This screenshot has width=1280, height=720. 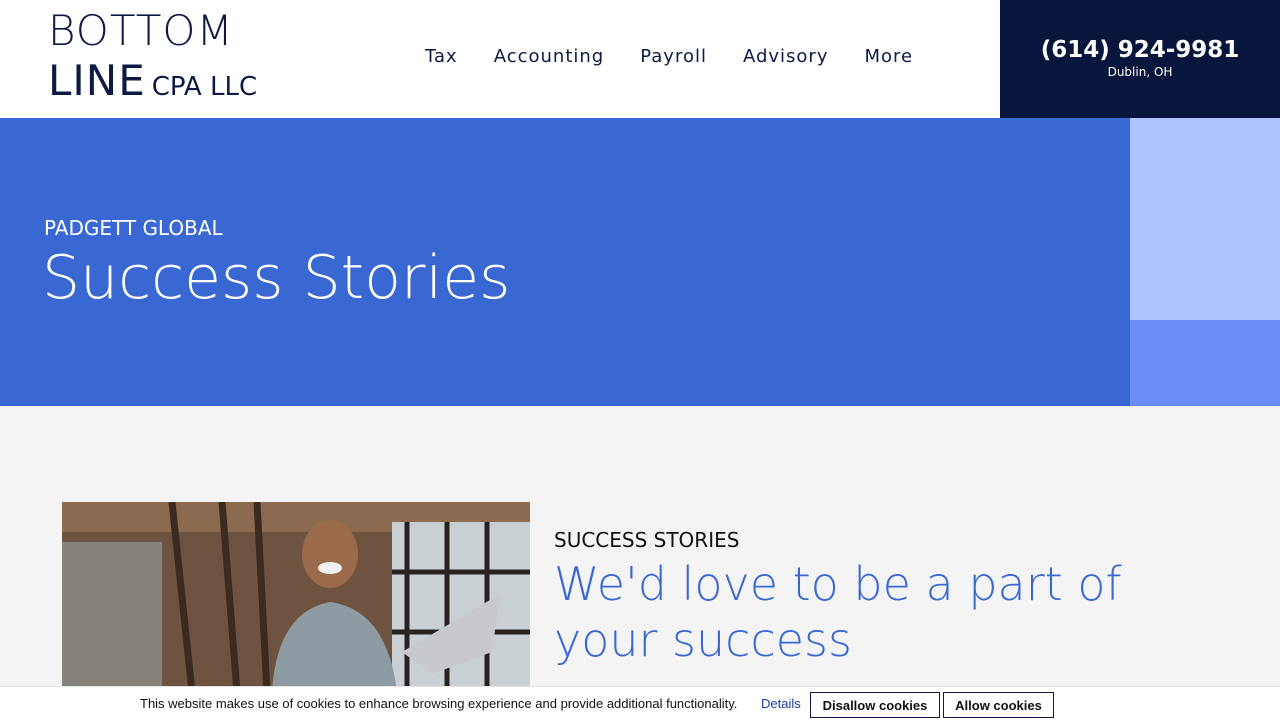 I want to click on cookie-details-link: Details, so click(x=781, y=703).